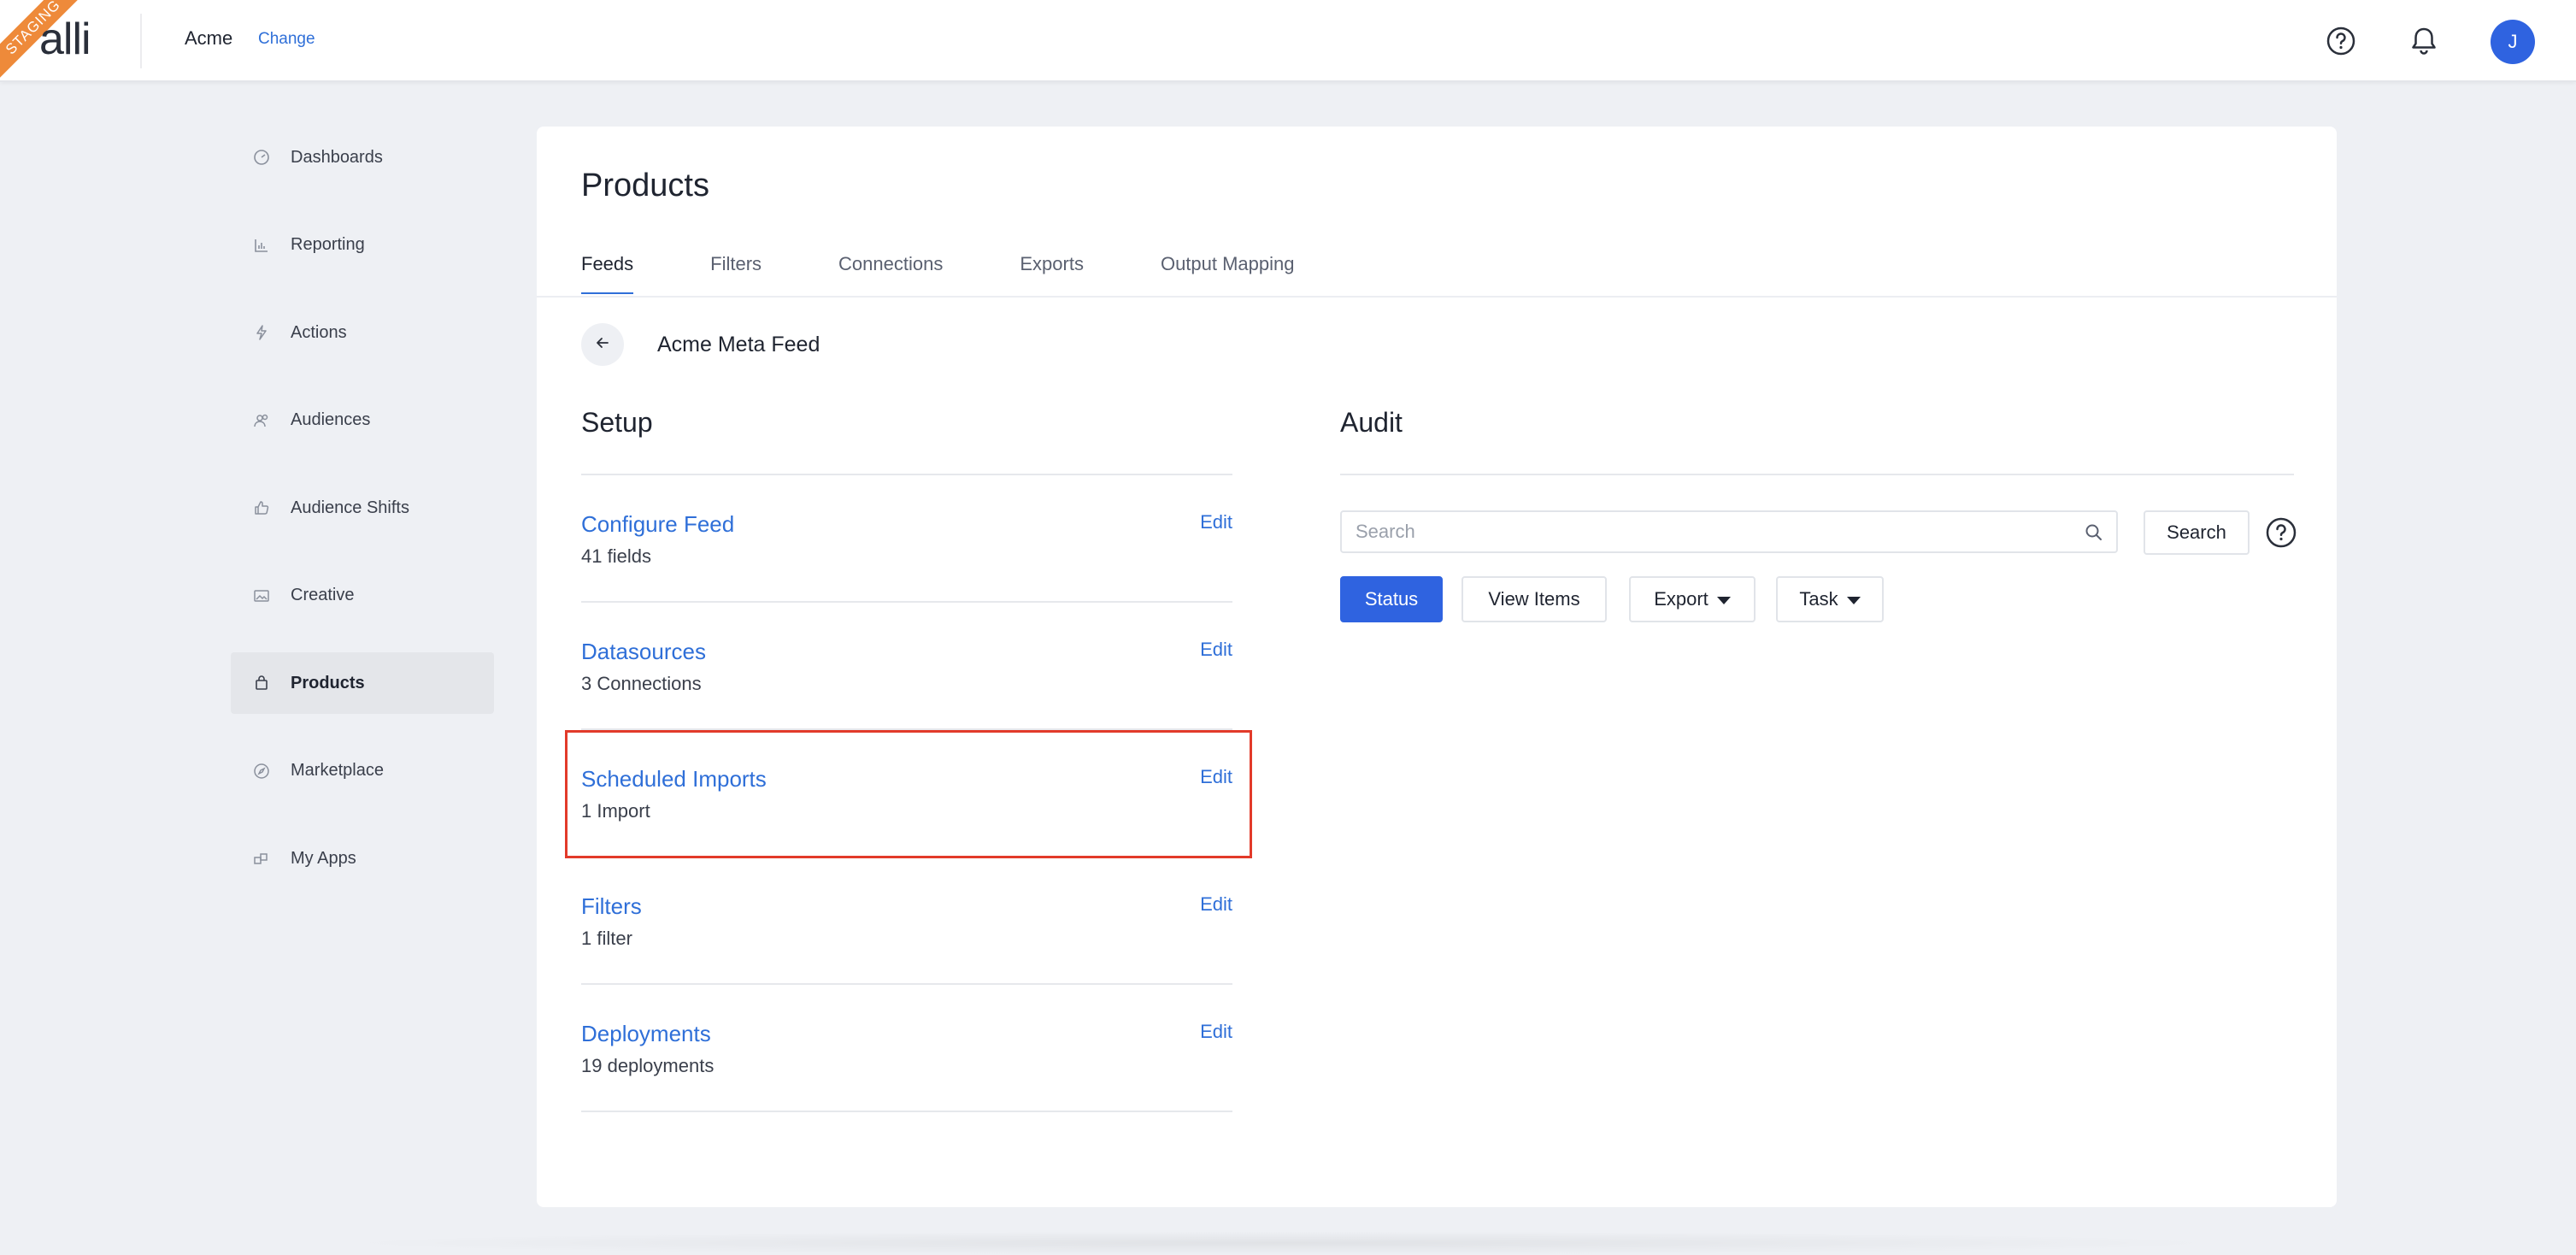  I want to click on setup-row-filters: Filters 1 filter Edit, so click(906, 921).